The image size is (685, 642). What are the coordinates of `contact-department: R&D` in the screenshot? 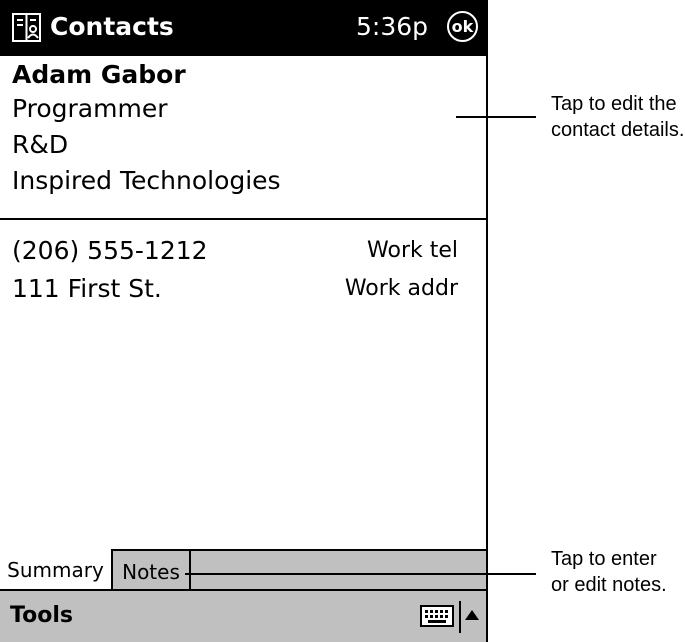 It's located at (40, 144).